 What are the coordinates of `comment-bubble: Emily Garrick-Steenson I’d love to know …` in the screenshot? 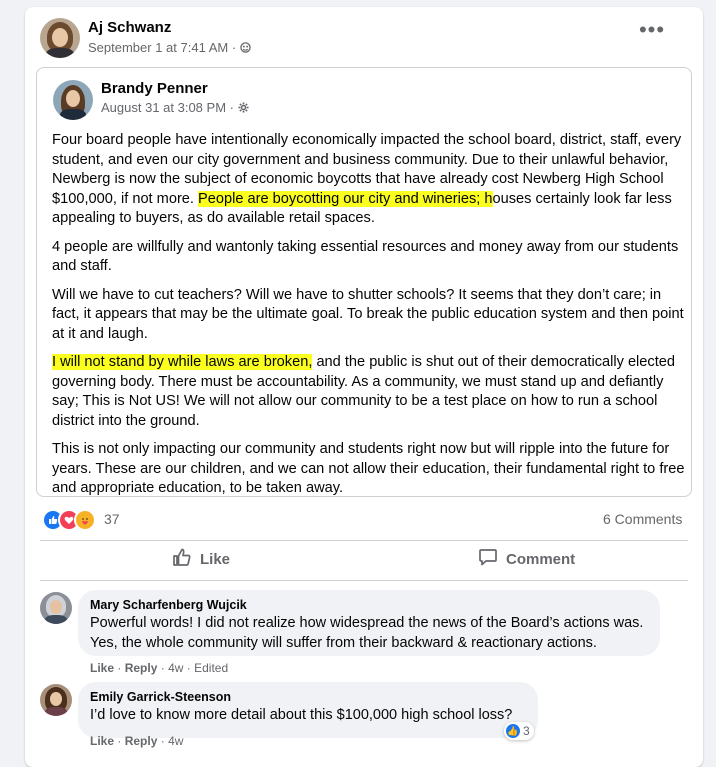 It's located at (308, 710).